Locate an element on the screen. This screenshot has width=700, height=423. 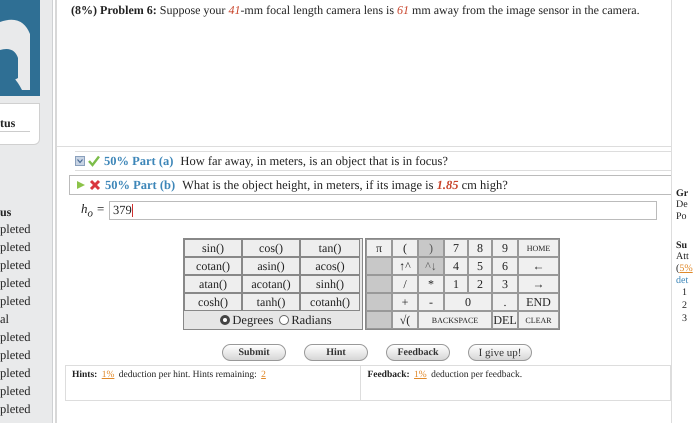
status-heading: tus is located at coordinates (15, 124).